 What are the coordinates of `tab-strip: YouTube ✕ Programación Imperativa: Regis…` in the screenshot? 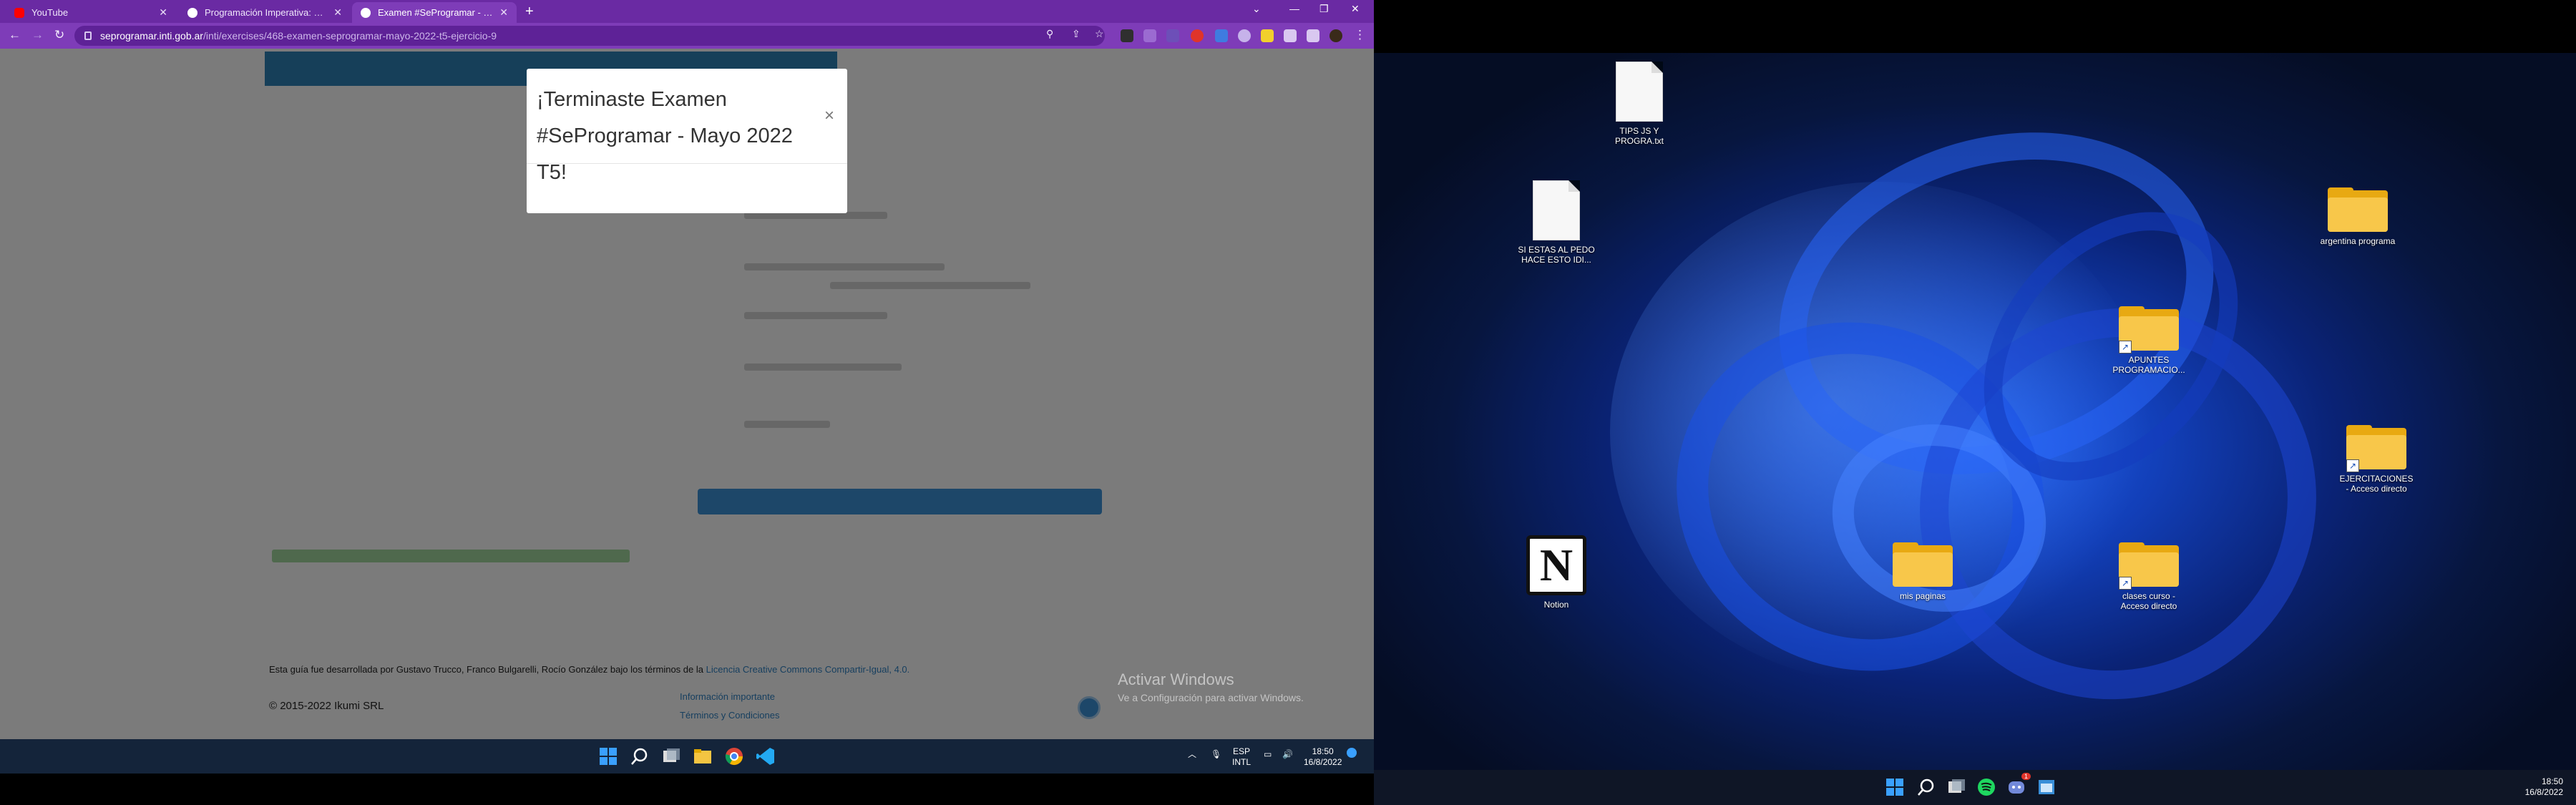 It's located at (687, 11).